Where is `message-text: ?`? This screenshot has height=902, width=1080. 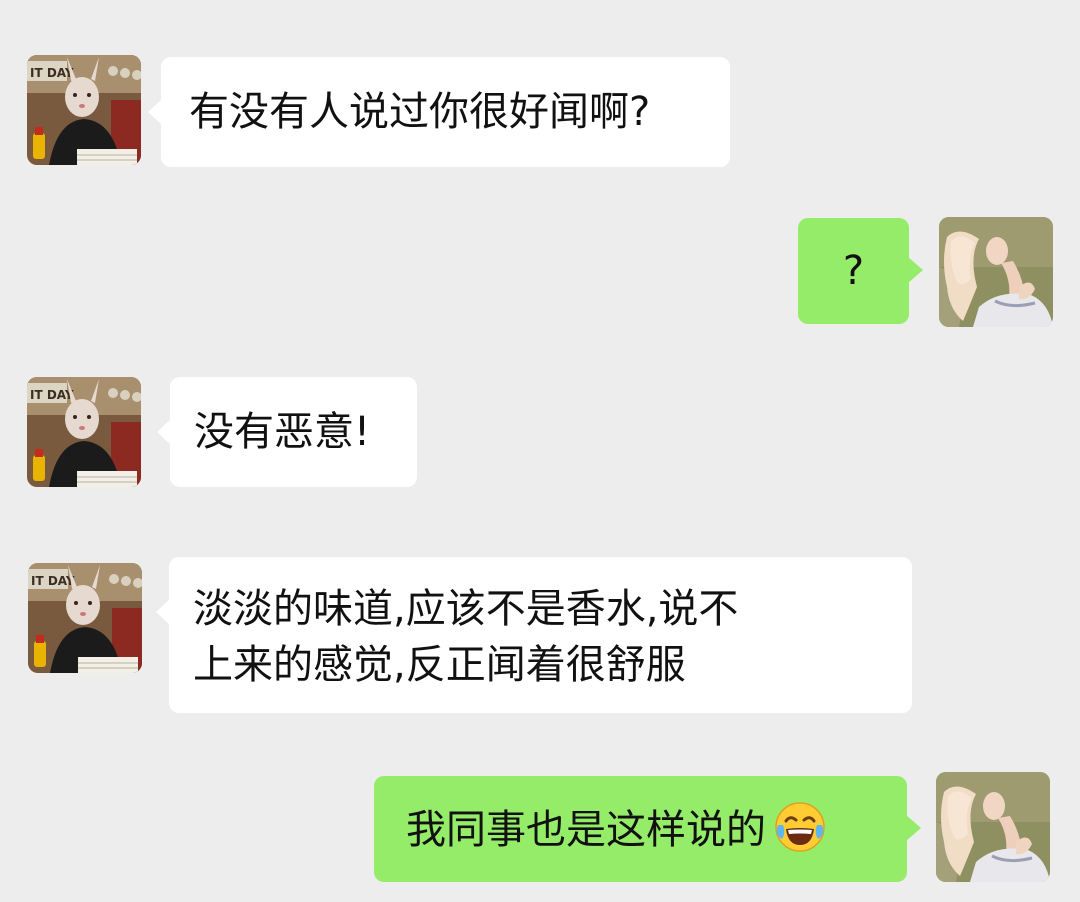 message-text: ? is located at coordinates (853, 271).